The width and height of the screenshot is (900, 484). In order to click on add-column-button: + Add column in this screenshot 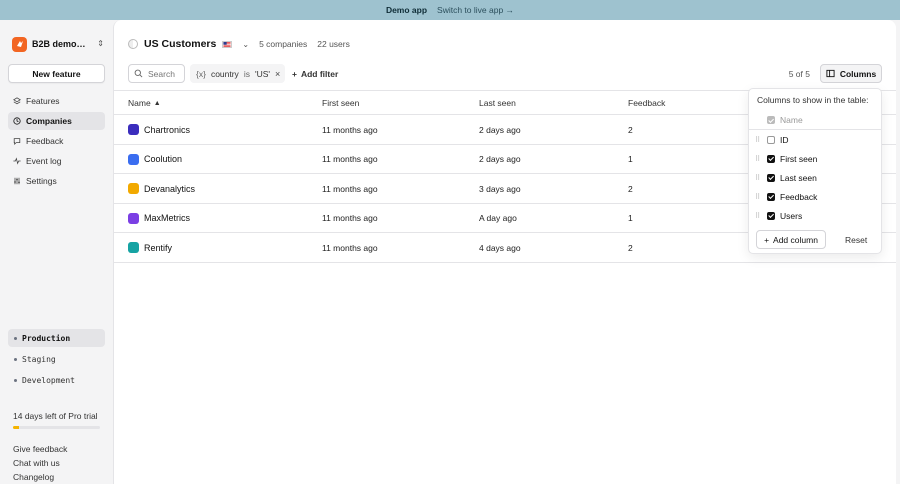, I will do `click(791, 239)`.